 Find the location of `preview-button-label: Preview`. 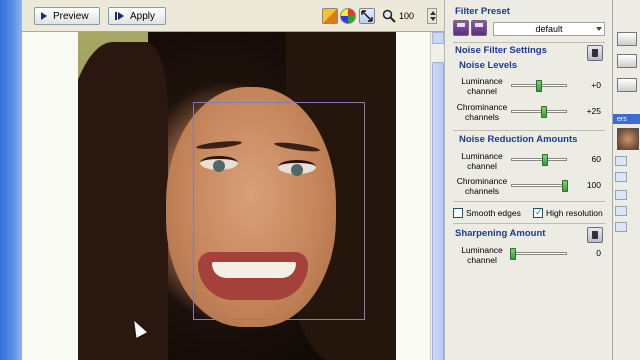

preview-button-label: Preview is located at coordinates (71, 16).